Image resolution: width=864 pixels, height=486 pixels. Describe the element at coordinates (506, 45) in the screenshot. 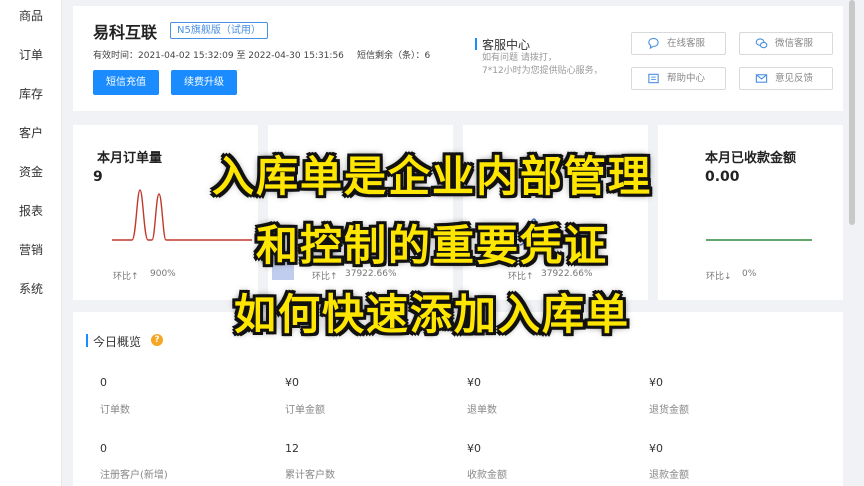

I see `service-center-title: 客服中心` at that location.